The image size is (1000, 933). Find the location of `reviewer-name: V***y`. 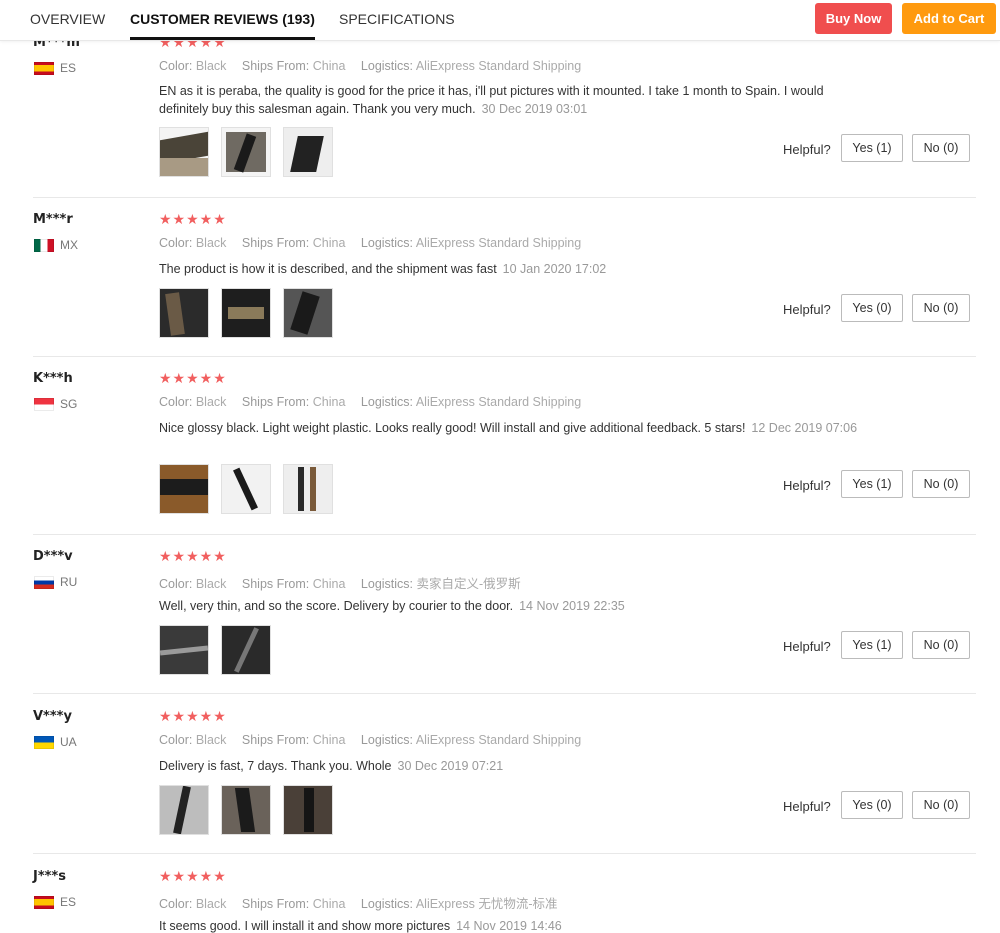

reviewer-name: V***y is located at coordinates (52, 716).